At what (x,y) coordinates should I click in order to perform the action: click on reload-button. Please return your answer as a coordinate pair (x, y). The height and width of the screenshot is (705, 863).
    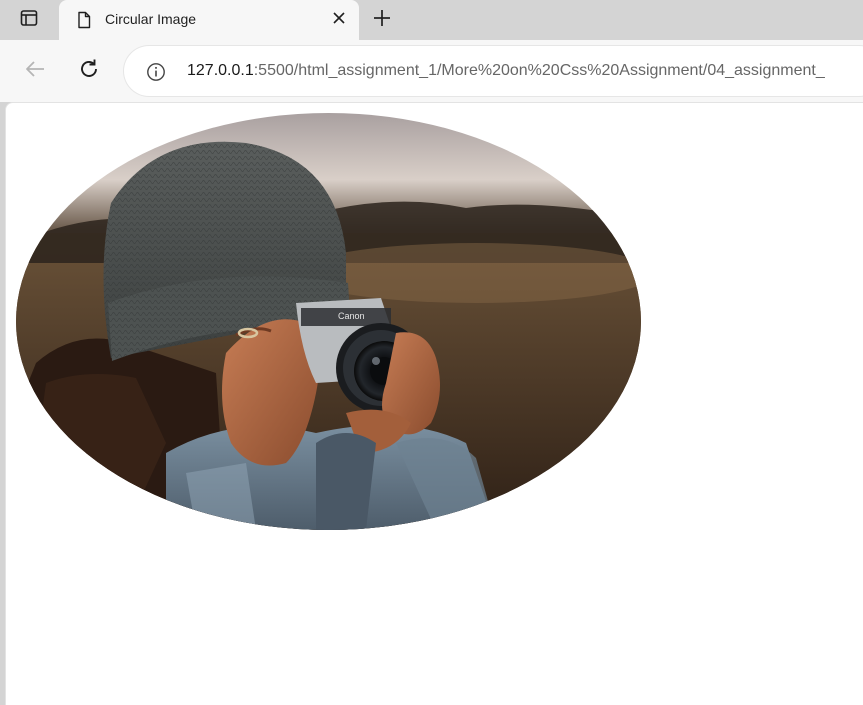
    Looking at the image, I should click on (89, 71).